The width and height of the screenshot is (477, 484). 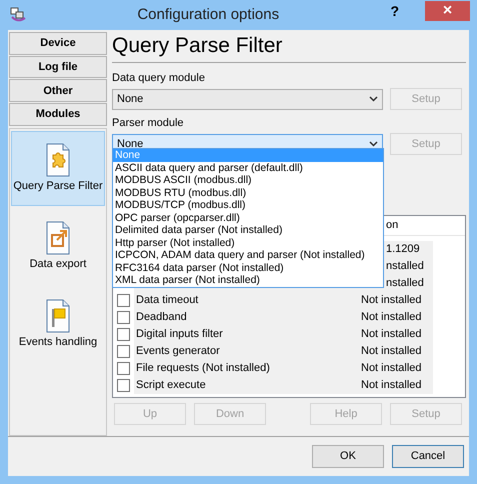 What do you see at coordinates (248, 255) in the screenshot?
I see `dropdown-option: ICPCON, ADAM data query and parser (Not installed)` at bounding box center [248, 255].